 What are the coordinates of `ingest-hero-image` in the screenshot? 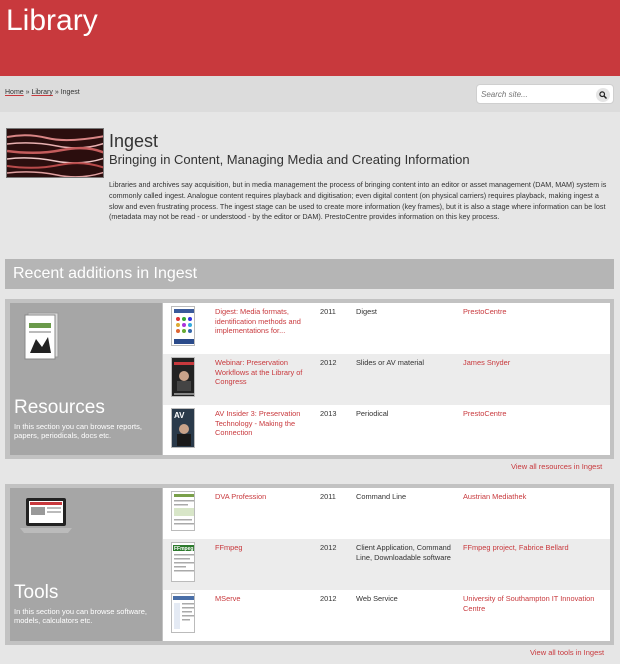 It's located at (55, 153).